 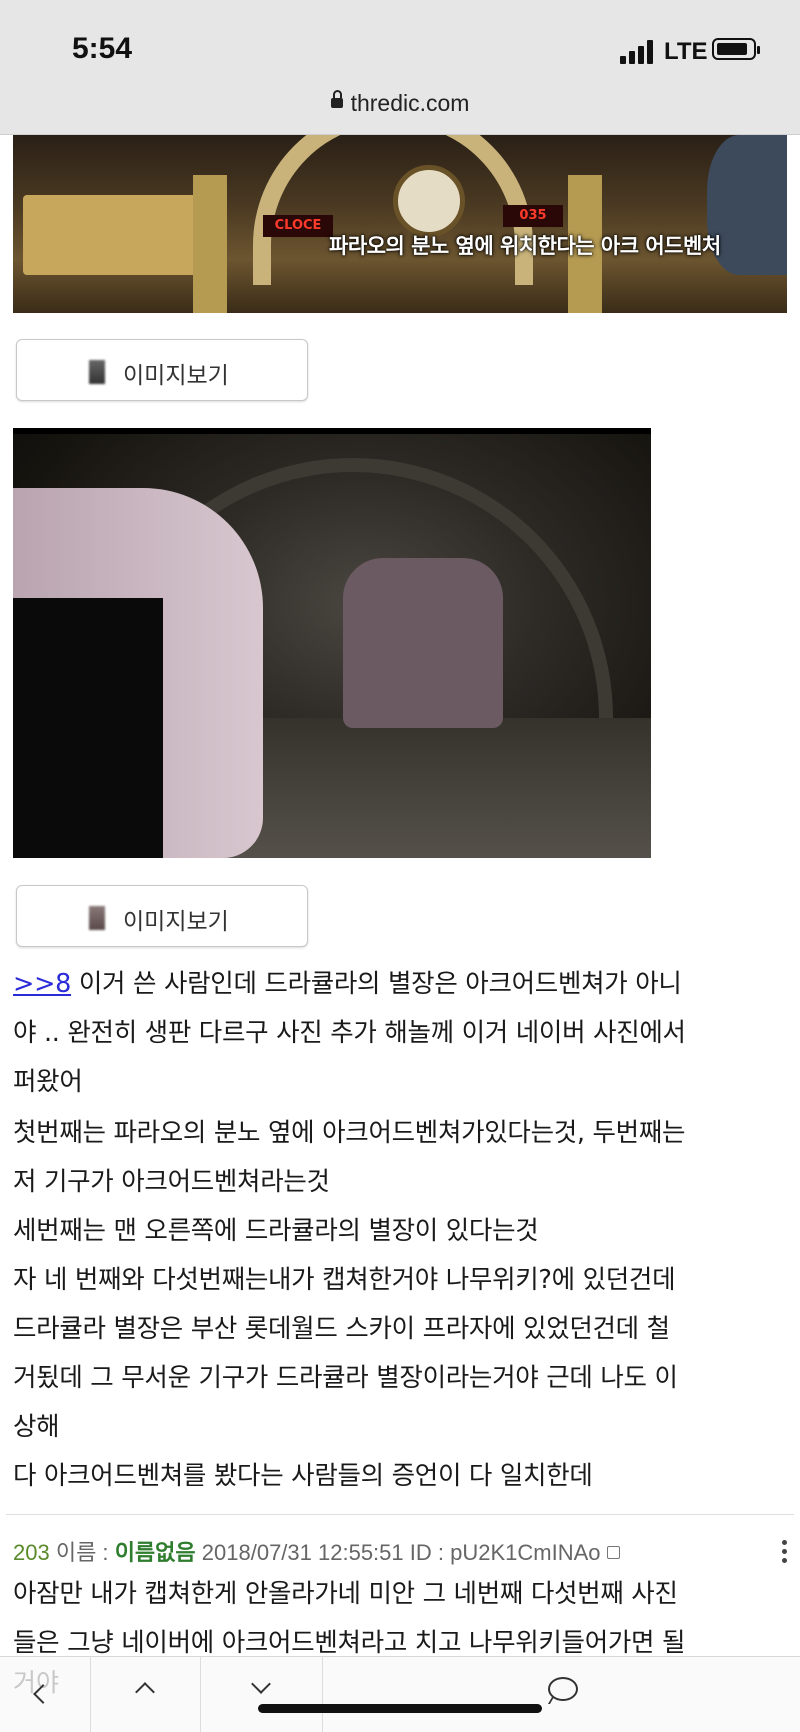 What do you see at coordinates (638, 52) in the screenshot?
I see `signal-icon` at bounding box center [638, 52].